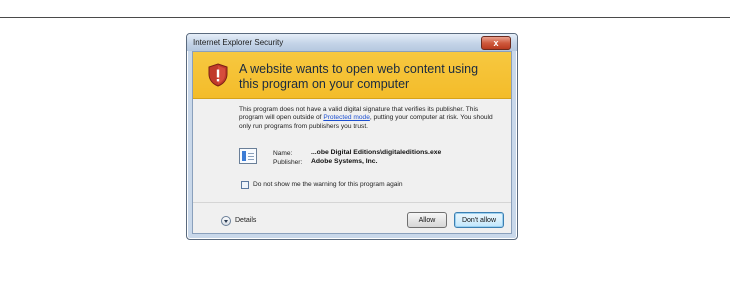 The width and height of the screenshot is (730, 302). Describe the element at coordinates (238, 42) in the screenshot. I see `dialog-title: Internet Explorer Security` at that location.